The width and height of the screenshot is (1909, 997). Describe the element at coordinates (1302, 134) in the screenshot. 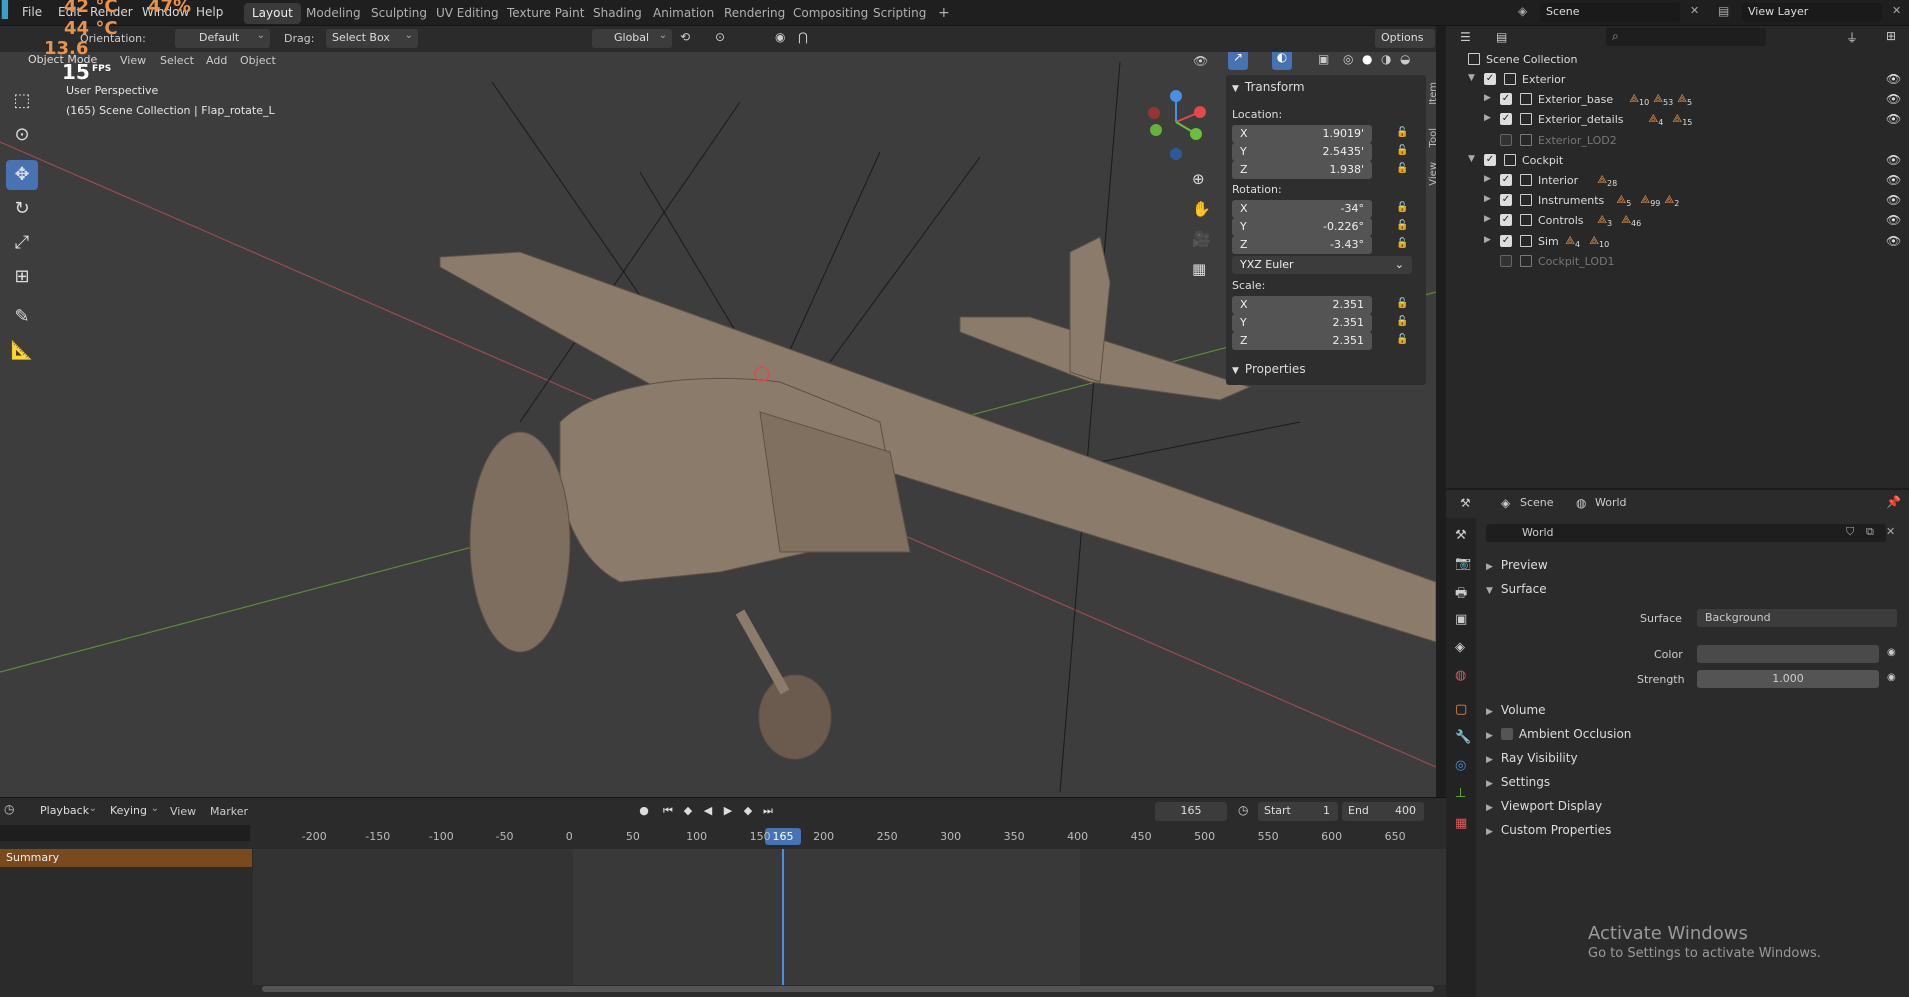

I see `location-x-field: X 1.9019'` at that location.